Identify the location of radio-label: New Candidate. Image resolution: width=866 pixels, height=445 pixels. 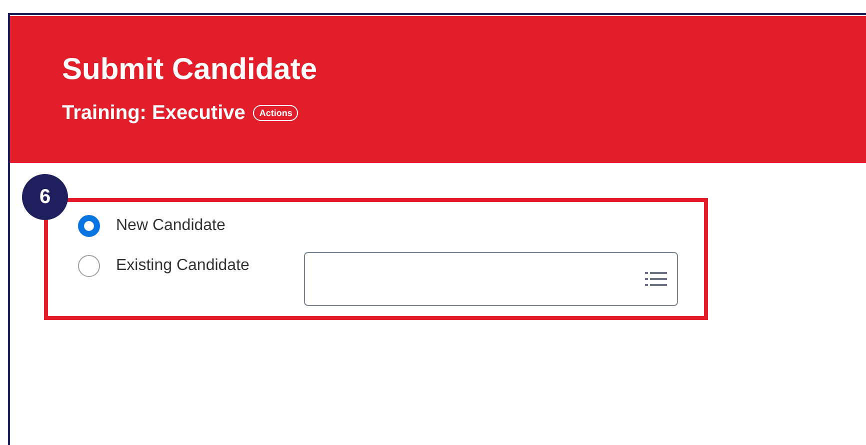
(171, 226).